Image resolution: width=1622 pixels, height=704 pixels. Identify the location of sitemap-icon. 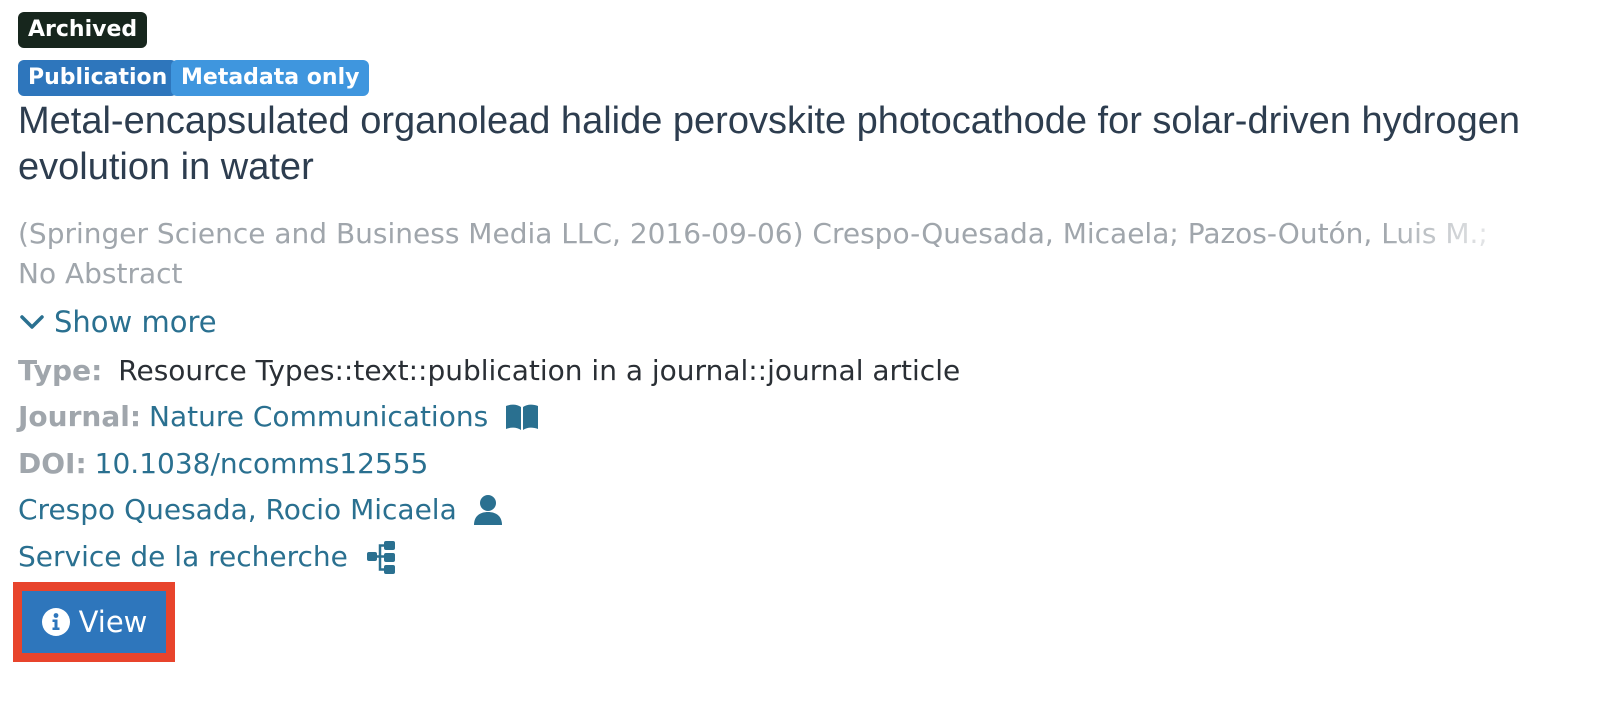
(381, 557).